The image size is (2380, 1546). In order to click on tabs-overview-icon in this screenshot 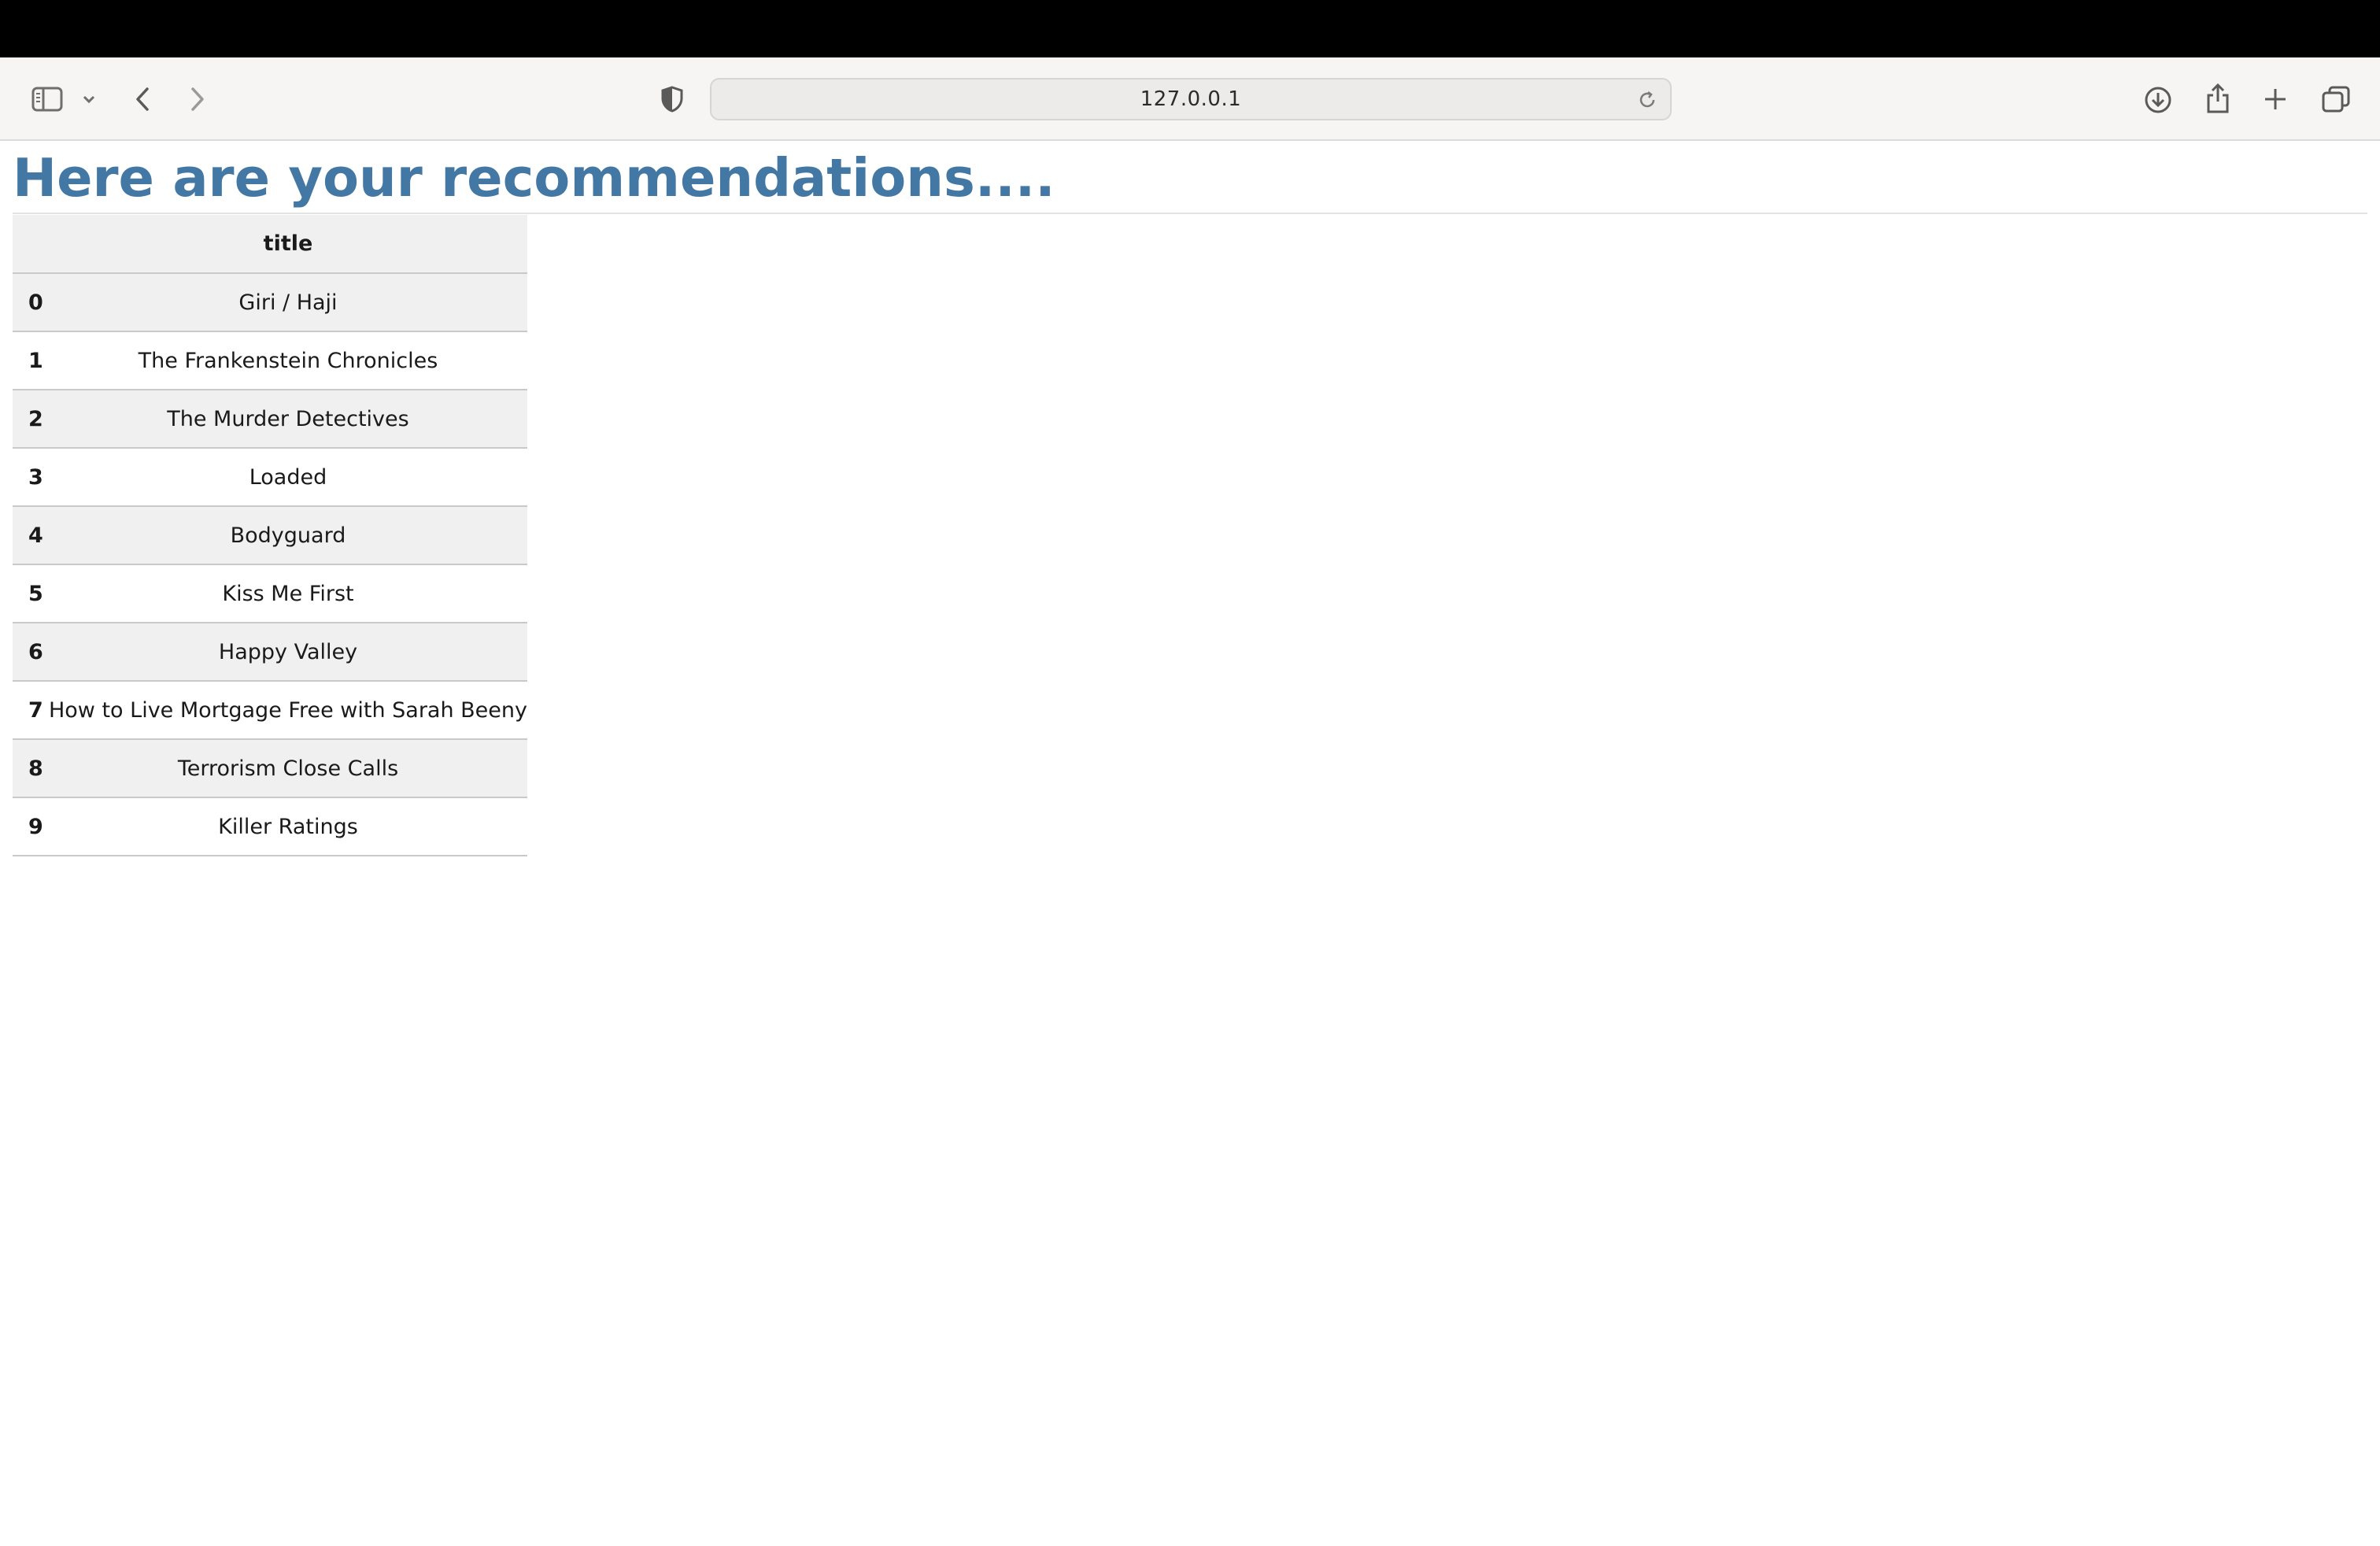, I will do `click(2336, 99)`.